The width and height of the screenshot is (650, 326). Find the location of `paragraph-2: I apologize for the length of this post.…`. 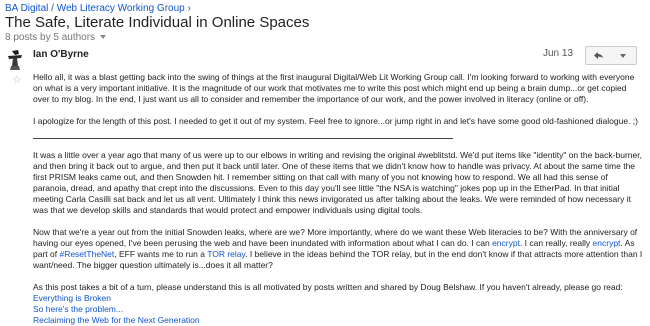

paragraph-2: I apologize for the length of this post.… is located at coordinates (336, 121).